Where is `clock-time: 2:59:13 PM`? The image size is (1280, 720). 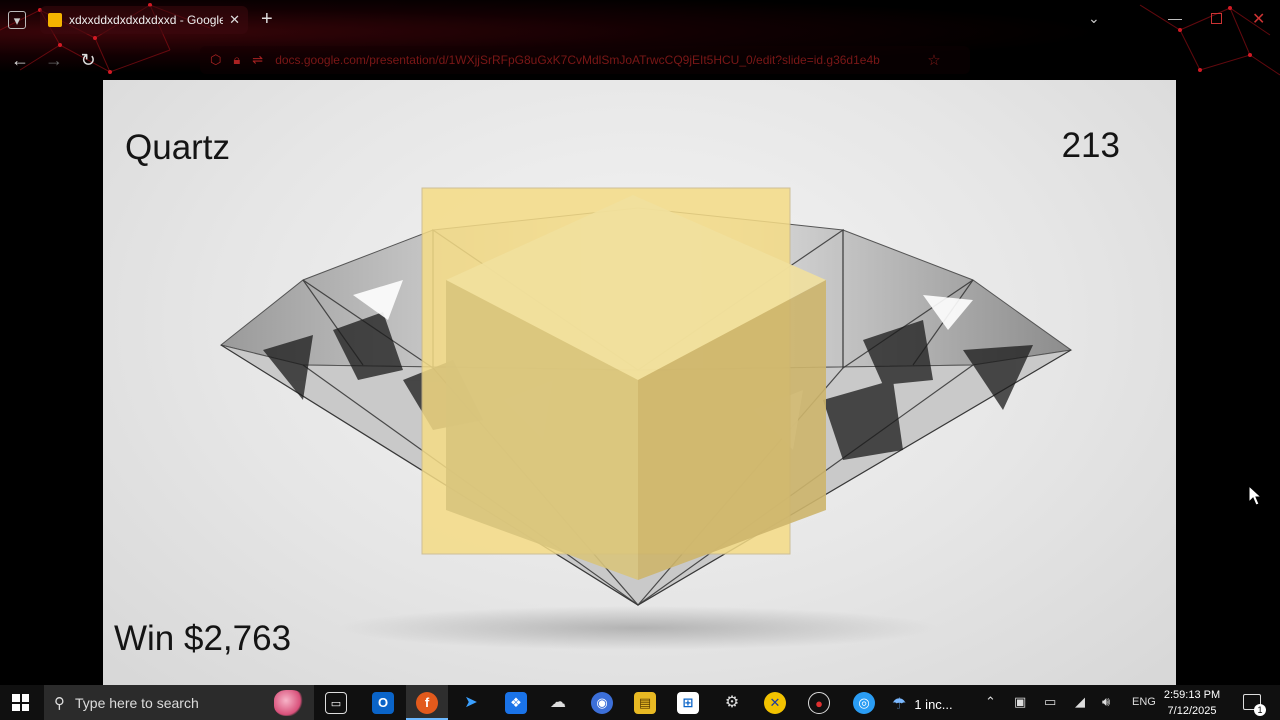 clock-time: 2:59:13 PM is located at coordinates (1192, 695).